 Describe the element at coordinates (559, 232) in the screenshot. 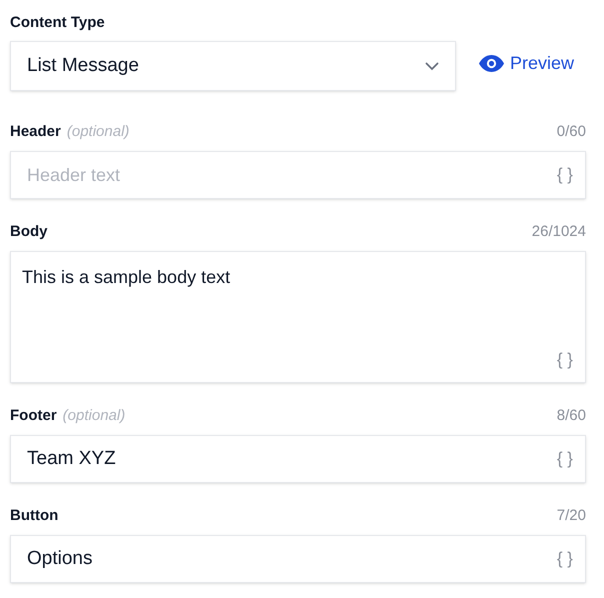

I see `character-count: 26/1024` at that location.